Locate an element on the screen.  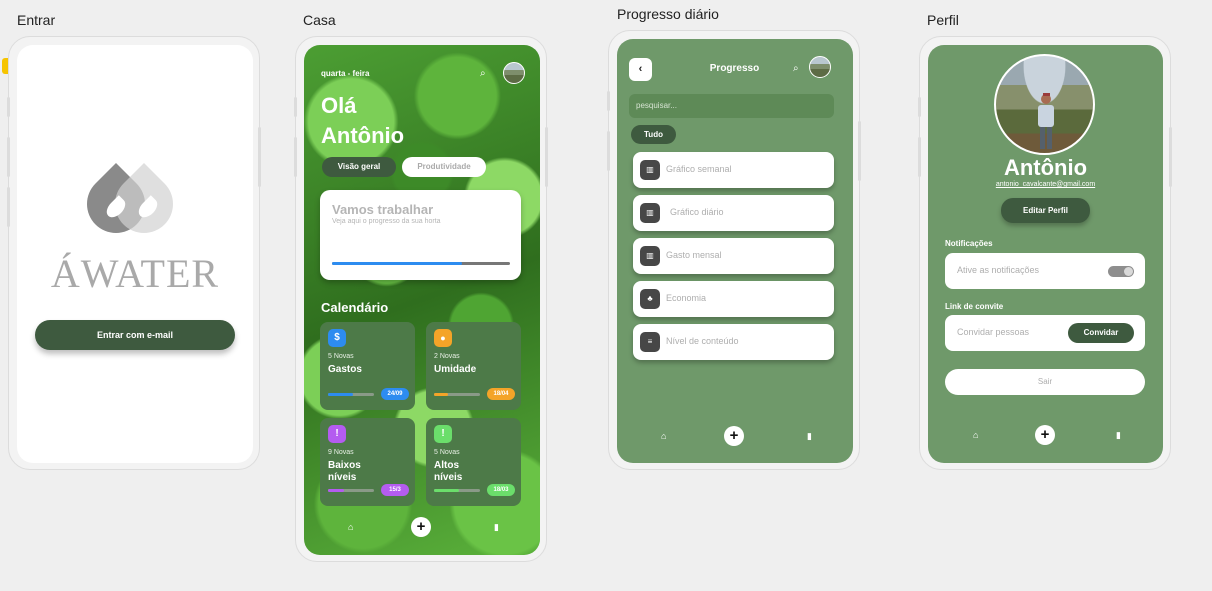
work-progress-fill is located at coordinates (397, 263).